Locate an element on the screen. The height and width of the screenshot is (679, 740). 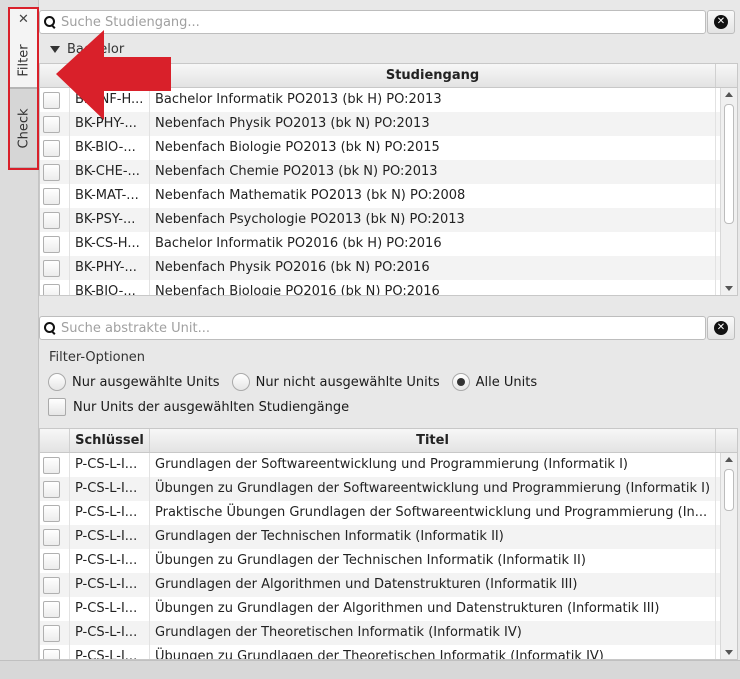
row-text: Nebenfach Biologie PO2013 (bk N) PO:2015 is located at coordinates (433, 148).